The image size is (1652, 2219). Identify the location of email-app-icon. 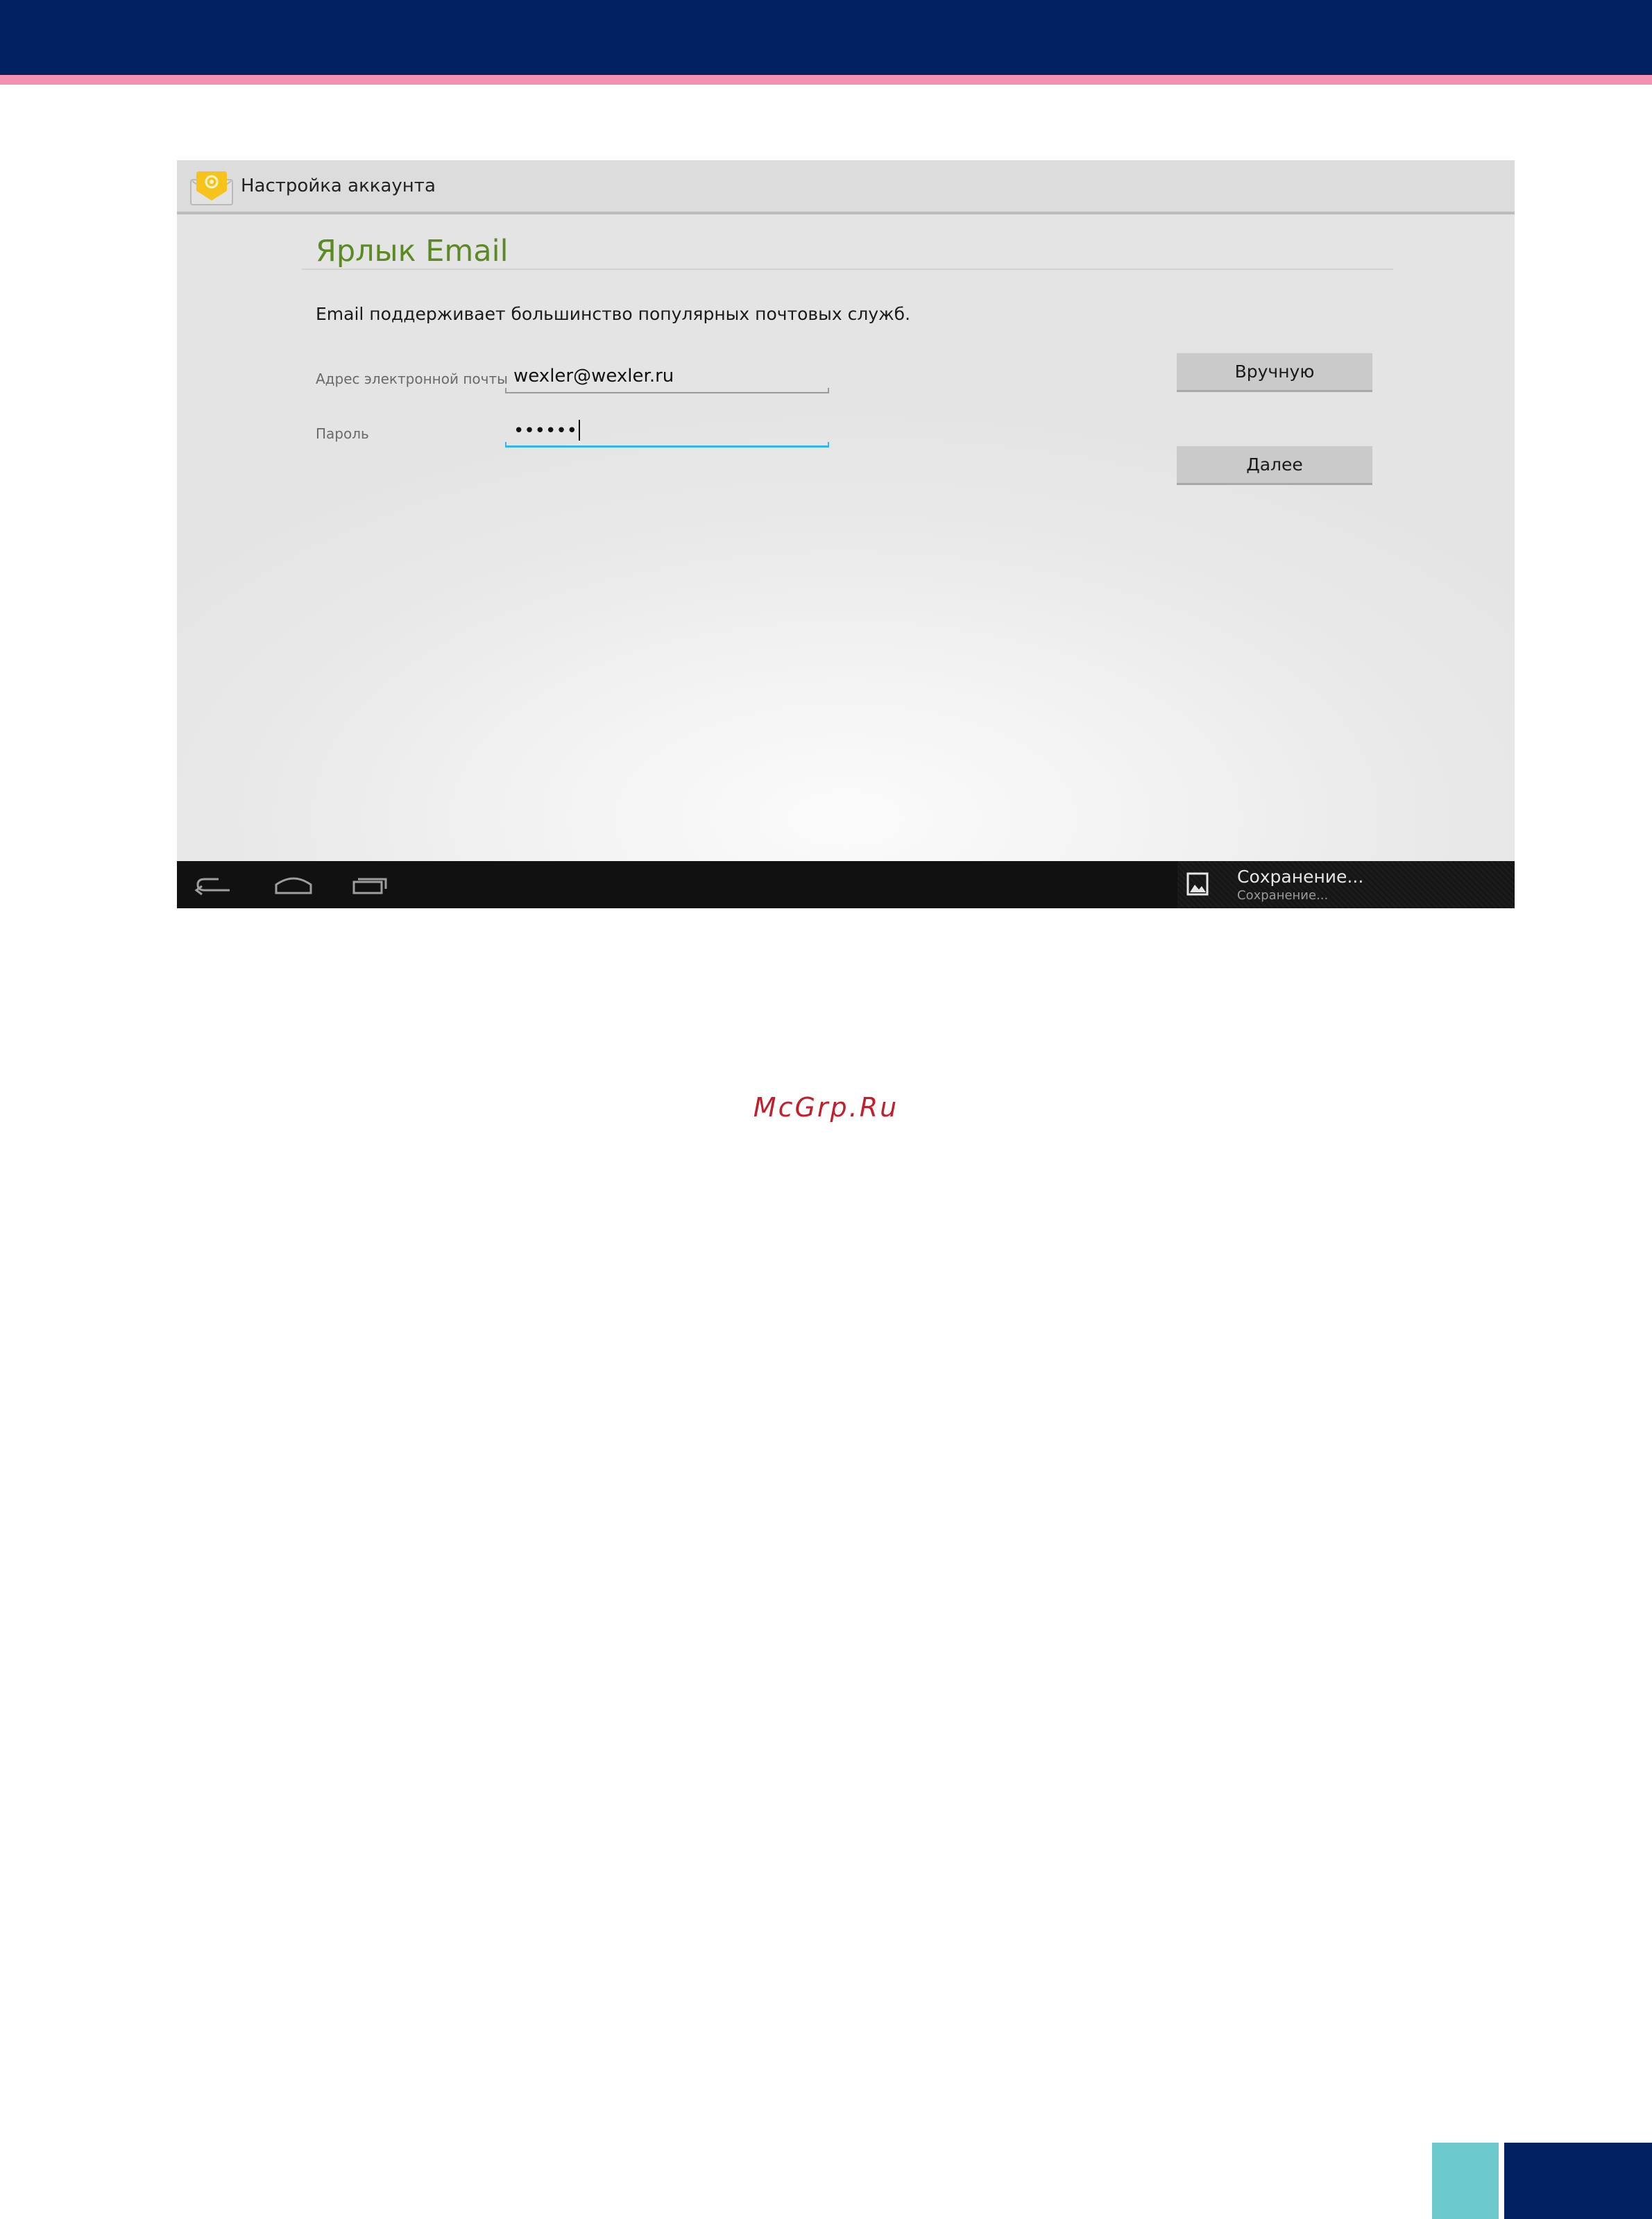
(211, 188).